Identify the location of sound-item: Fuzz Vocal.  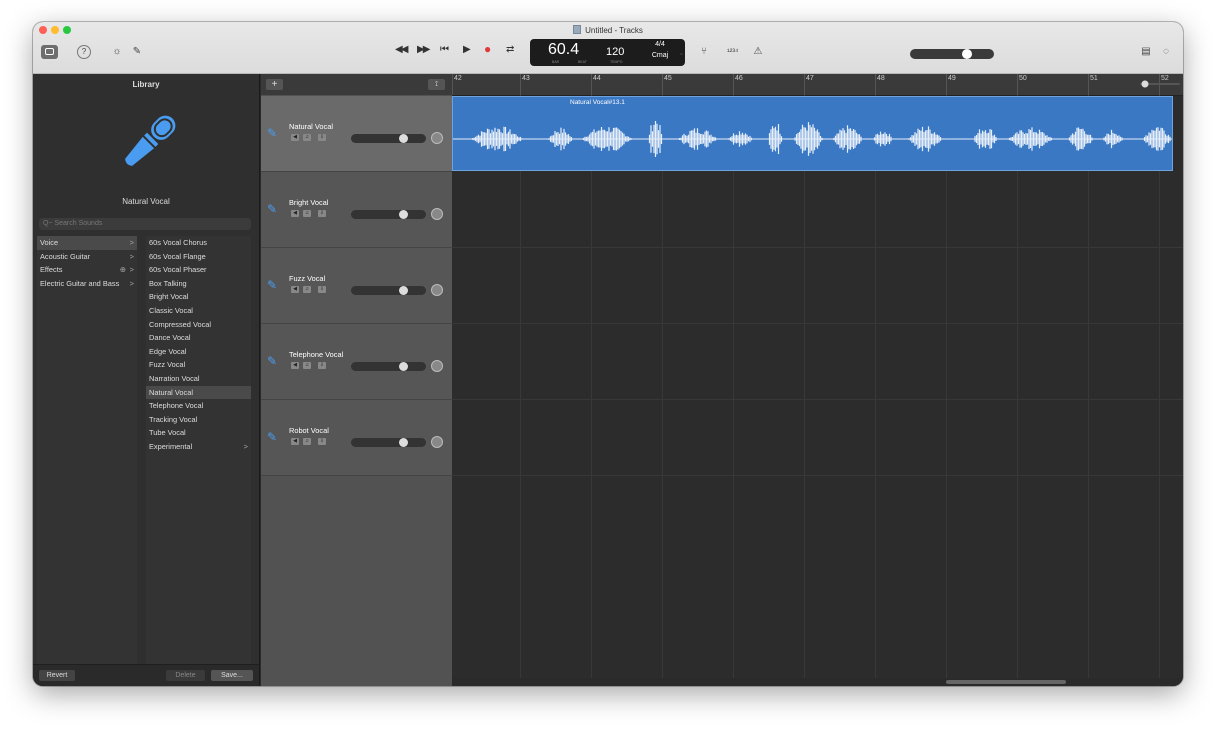
(198, 365).